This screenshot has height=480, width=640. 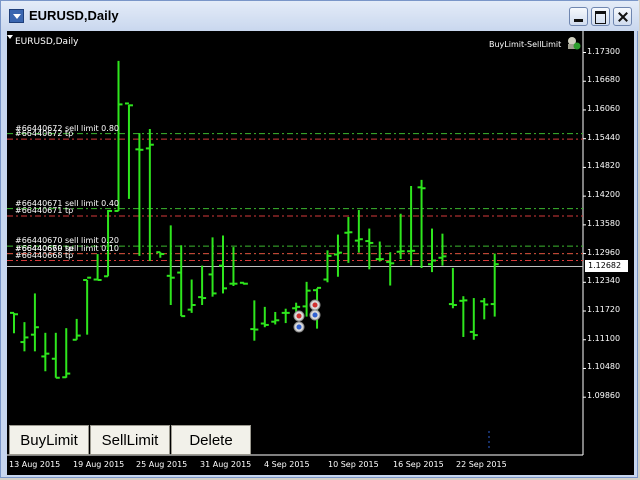 I want to click on price-tick-label: 1.10480, so click(x=604, y=367).